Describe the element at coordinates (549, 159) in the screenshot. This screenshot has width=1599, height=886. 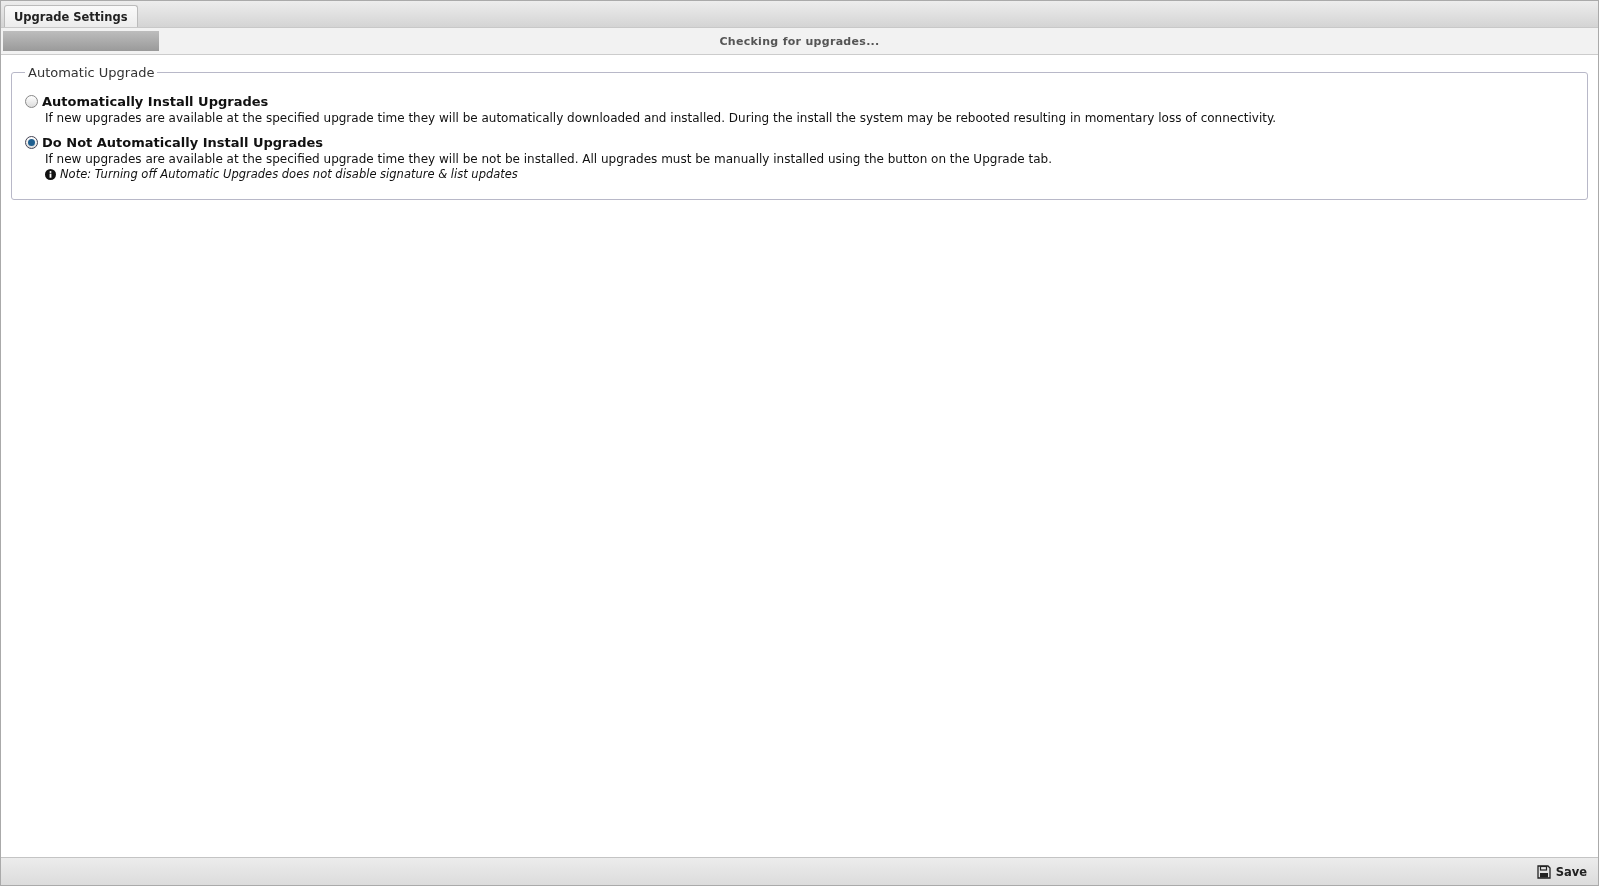
I see `option-description: If new upgrades are available at the specified upgrade time they will be not be installed. All upgrades must be manually installed using the button on the Upgrade tab.` at that location.